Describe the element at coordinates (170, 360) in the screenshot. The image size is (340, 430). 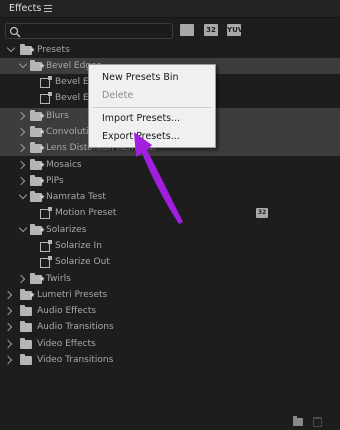
I see `tree-item-video-transitions: Video Transitions` at that location.